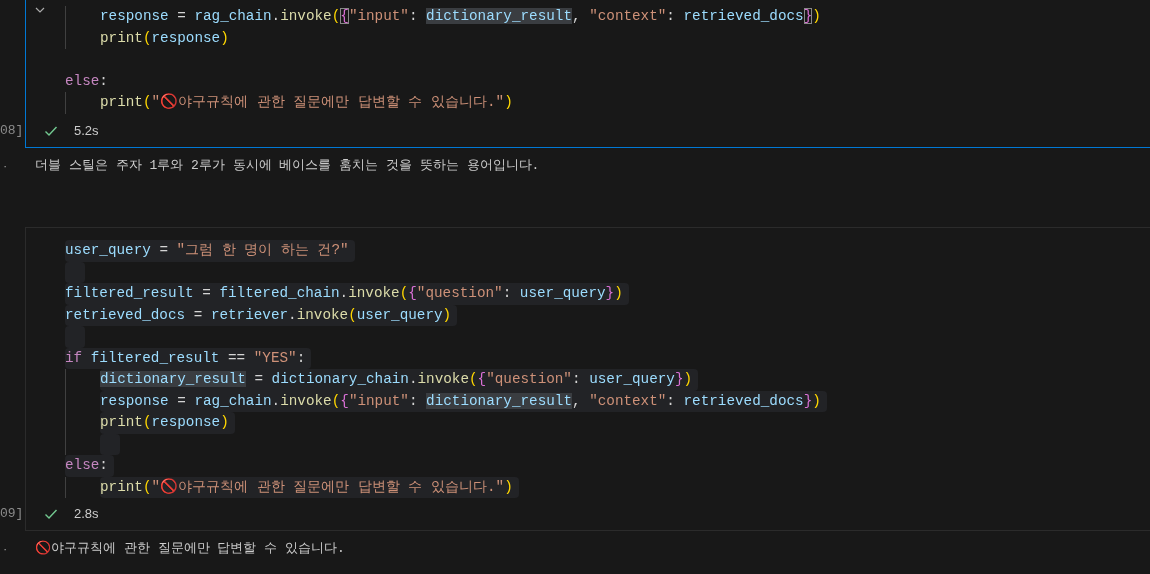 The width and height of the screenshot is (1150, 574). What do you see at coordinates (12, 131) in the screenshot?
I see `execution-count: 08]` at bounding box center [12, 131].